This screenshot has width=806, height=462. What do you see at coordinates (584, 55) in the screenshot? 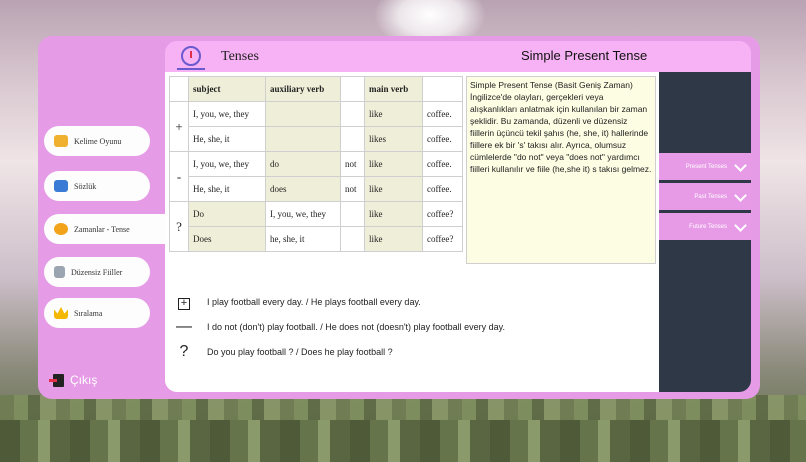
I see `tense-title: Simple Present Tense` at bounding box center [584, 55].